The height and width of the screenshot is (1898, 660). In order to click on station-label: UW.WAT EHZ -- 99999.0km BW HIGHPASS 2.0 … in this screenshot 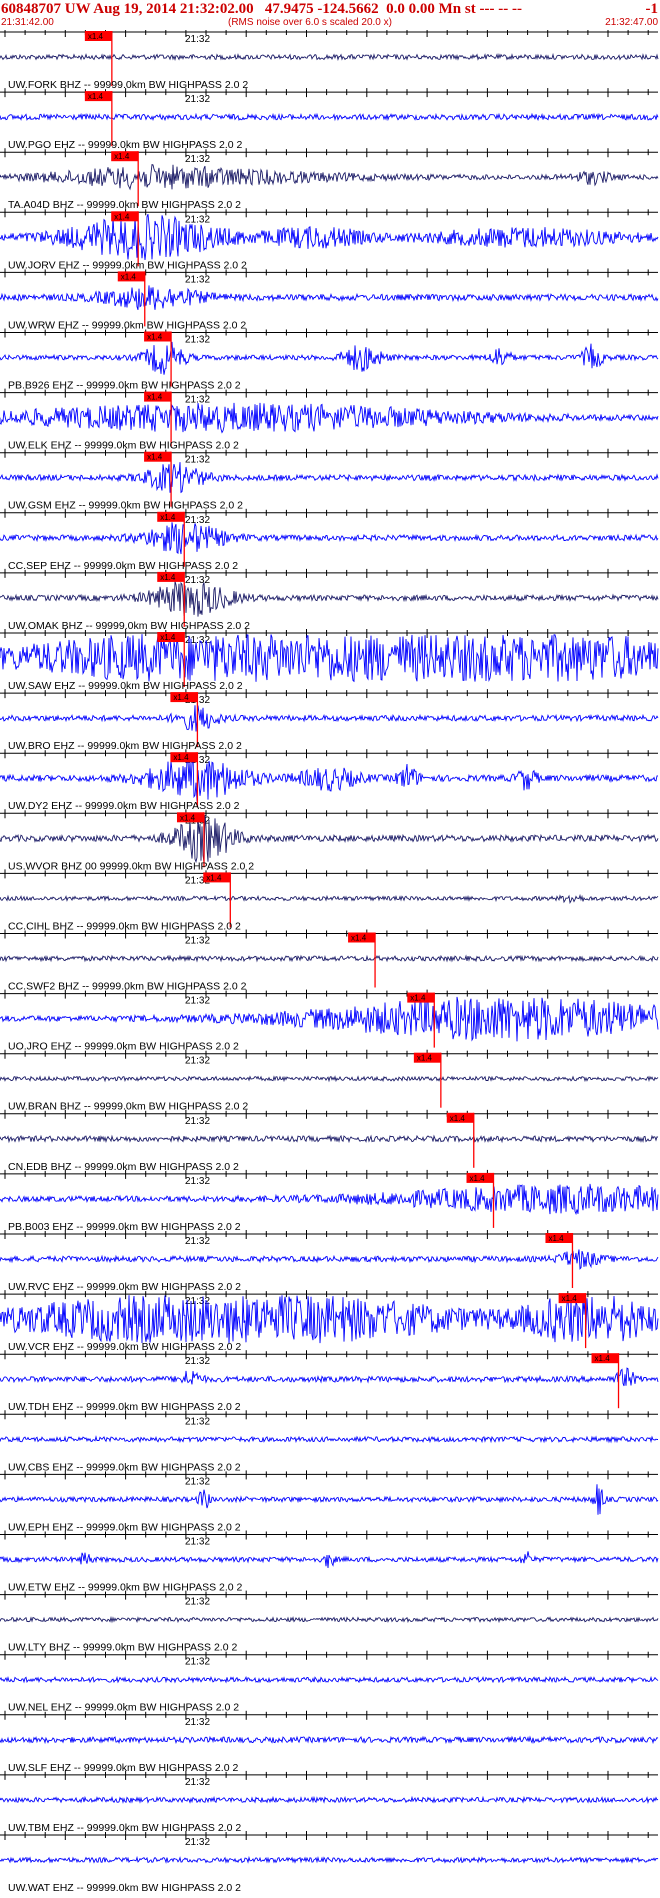, I will do `click(124, 1888)`.